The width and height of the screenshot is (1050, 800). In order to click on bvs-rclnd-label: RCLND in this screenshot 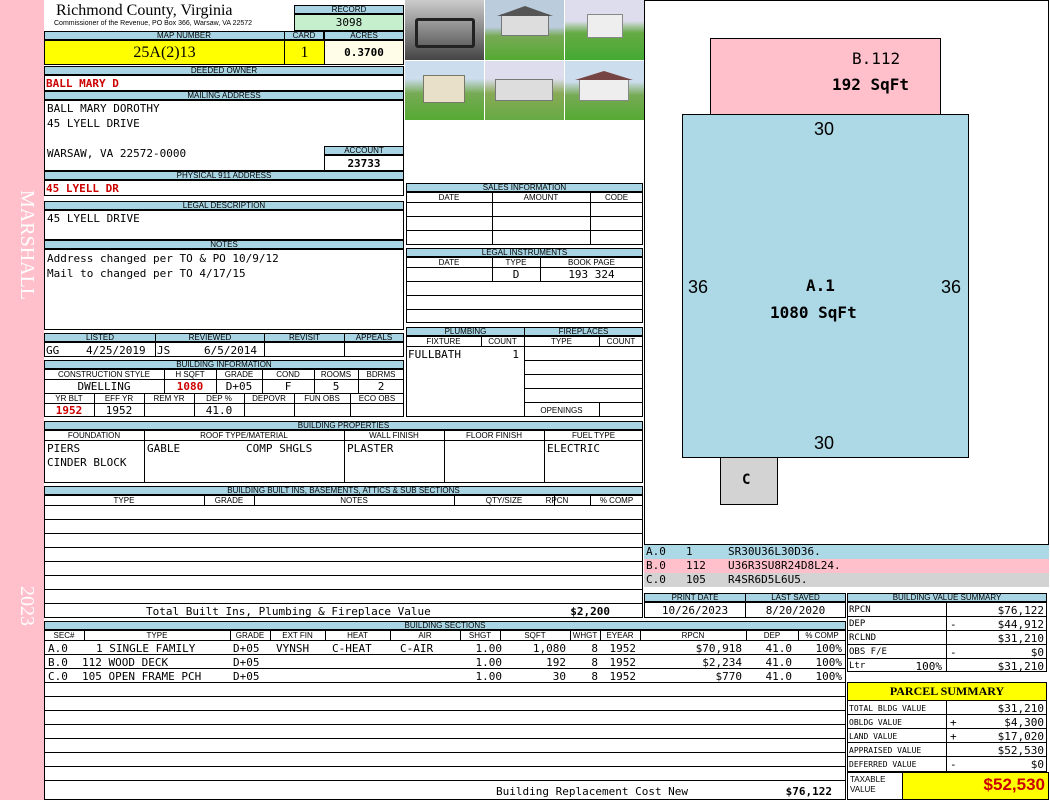, I will do `click(863, 638)`.